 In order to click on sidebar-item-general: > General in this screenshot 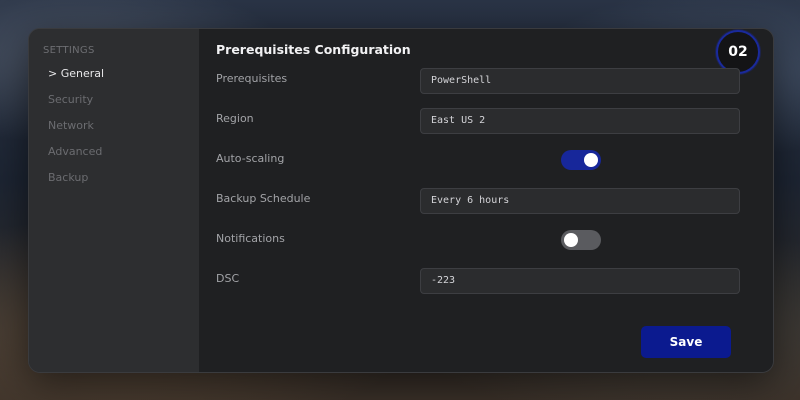, I will do `click(76, 73)`.